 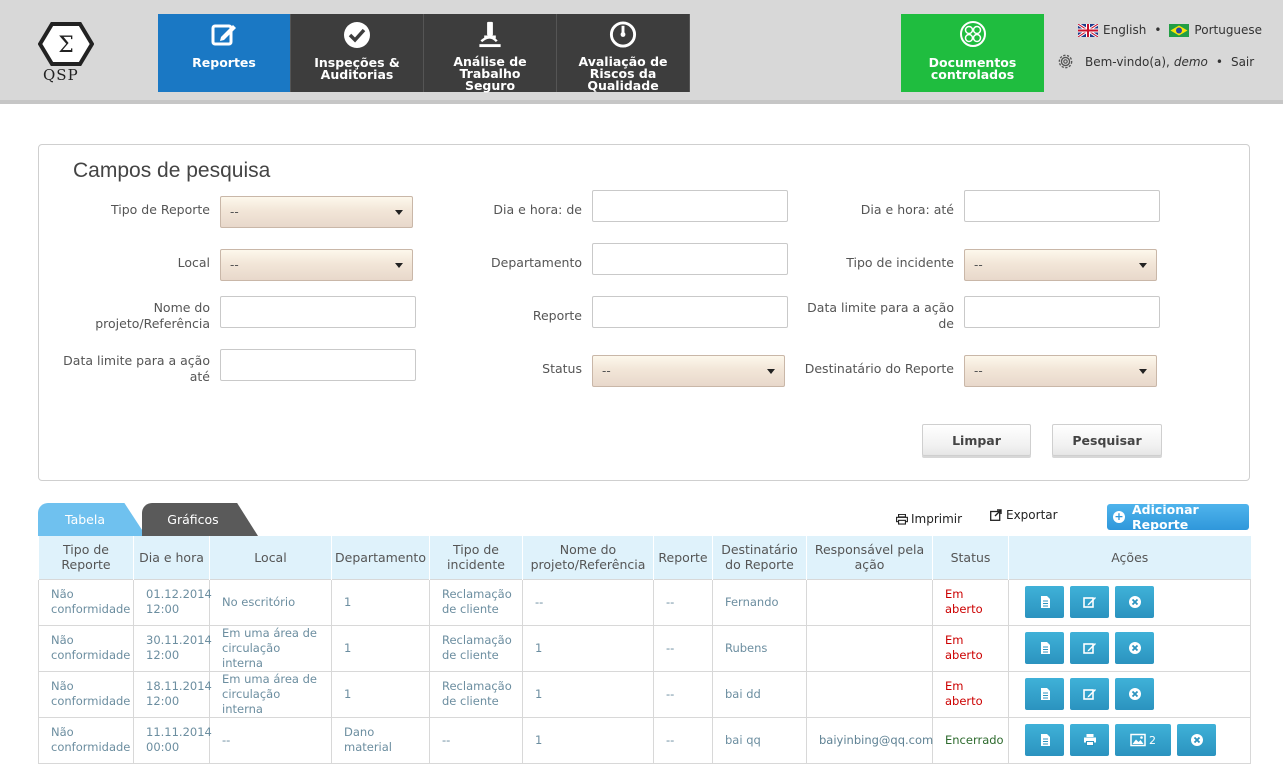 I want to click on input-dia-hora-de, so click(x=690, y=206).